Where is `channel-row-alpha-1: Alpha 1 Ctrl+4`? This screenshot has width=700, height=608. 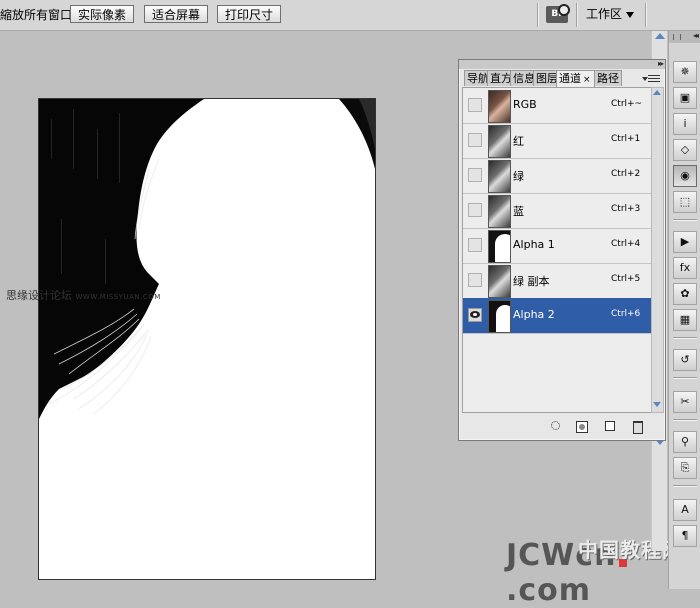 channel-row-alpha-1: Alpha 1 Ctrl+4 is located at coordinates (557, 246).